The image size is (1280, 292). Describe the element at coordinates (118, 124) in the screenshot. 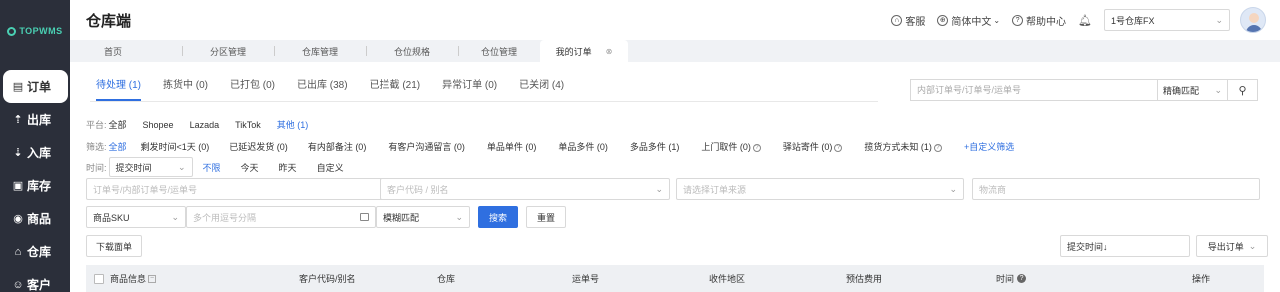

I see `platform-option-all: 全部` at that location.